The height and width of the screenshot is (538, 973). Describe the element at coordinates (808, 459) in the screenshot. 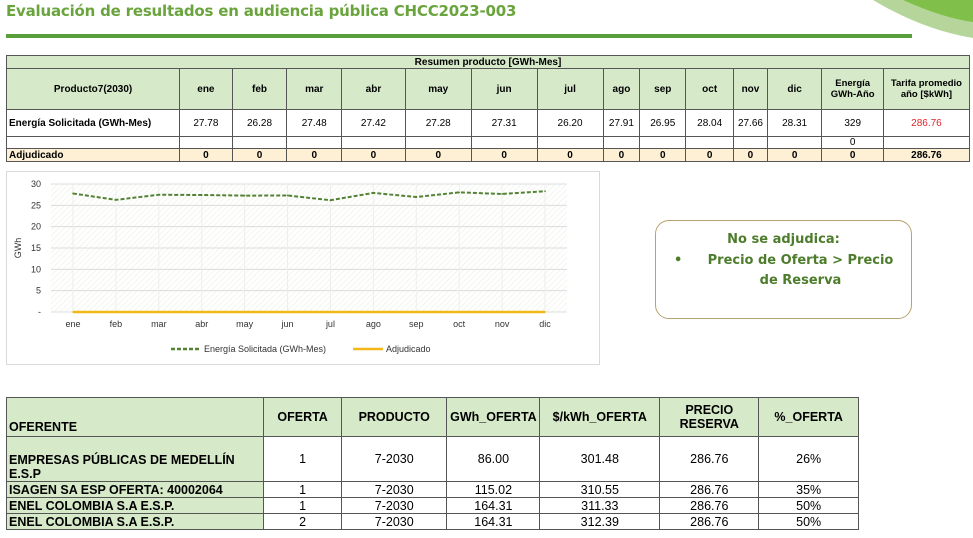

I see `offer-cell: 26%` at that location.